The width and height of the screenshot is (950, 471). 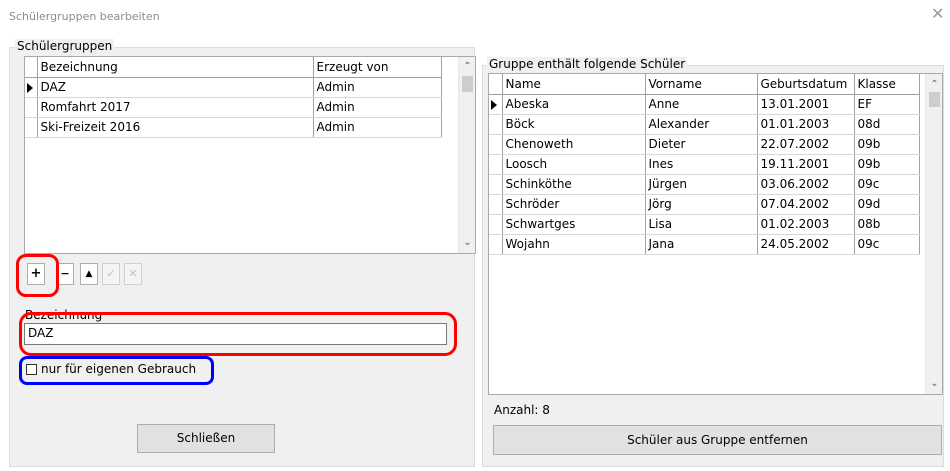 What do you see at coordinates (522, 410) in the screenshot?
I see `member-count: Anzahl: 8` at bounding box center [522, 410].